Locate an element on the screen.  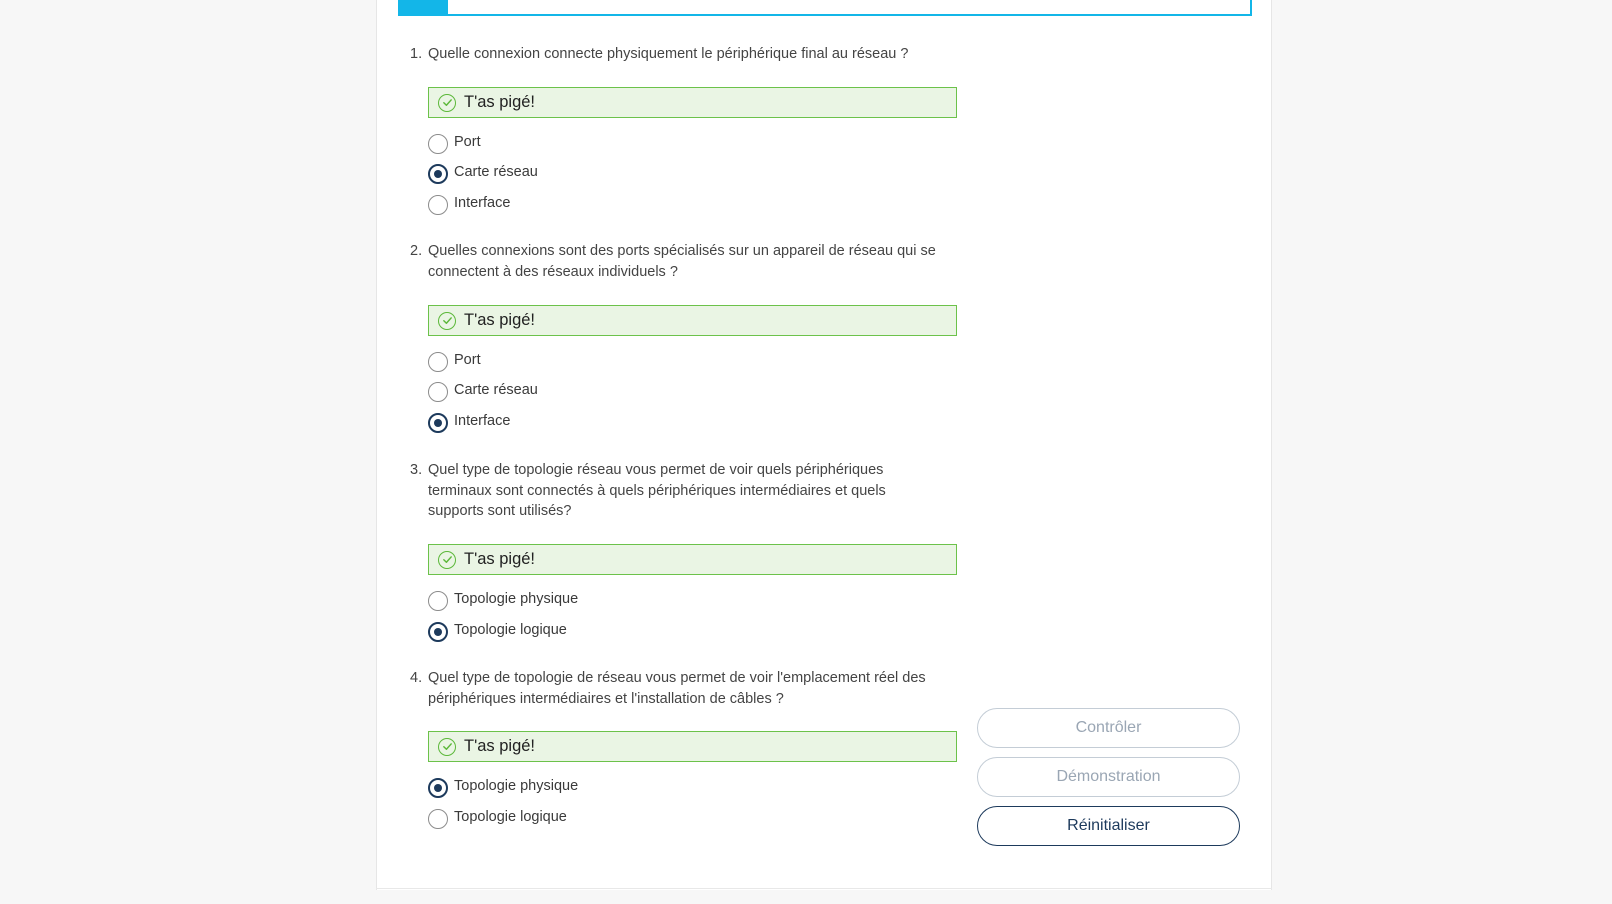
feedback-correct-4: T'as pigé! is located at coordinates (692, 746).